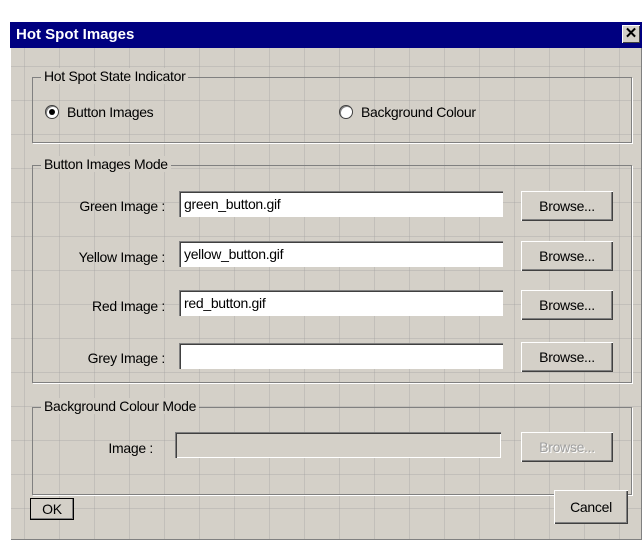  What do you see at coordinates (126, 358) in the screenshot?
I see `grey-image-label: Grey Image :` at bounding box center [126, 358].